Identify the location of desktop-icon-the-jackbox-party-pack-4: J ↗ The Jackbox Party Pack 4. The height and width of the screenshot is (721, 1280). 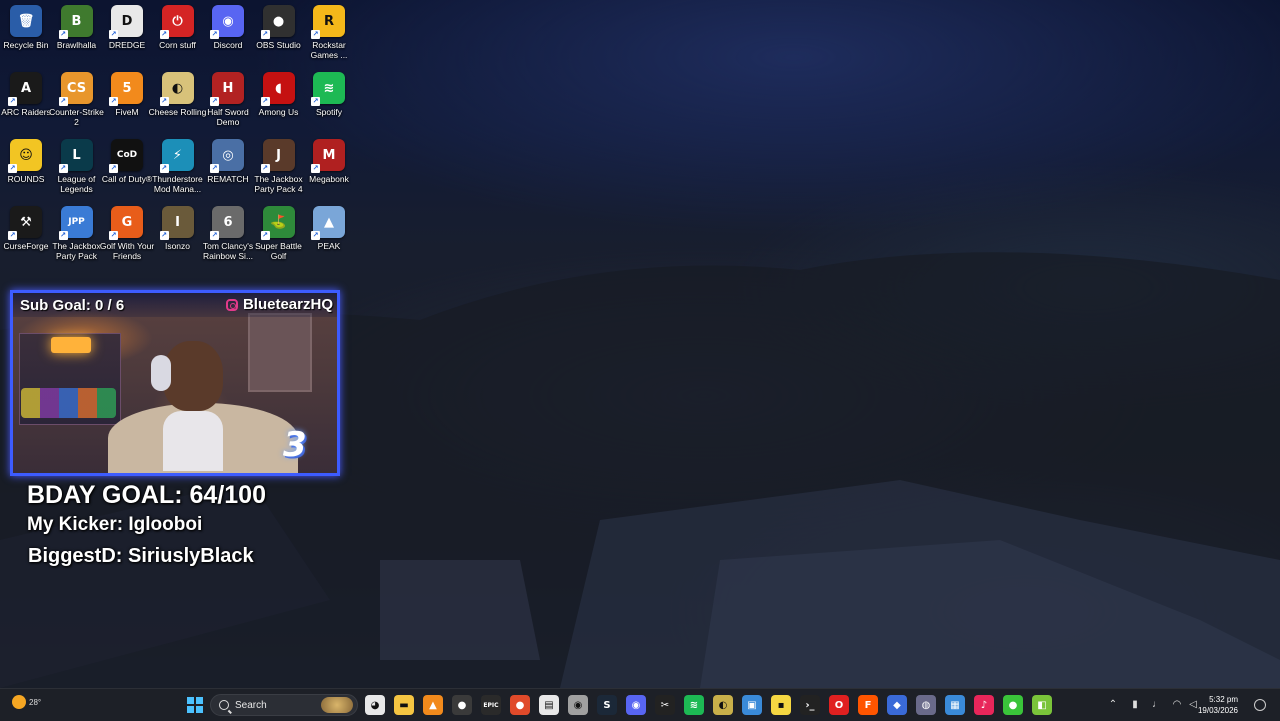
(279, 166).